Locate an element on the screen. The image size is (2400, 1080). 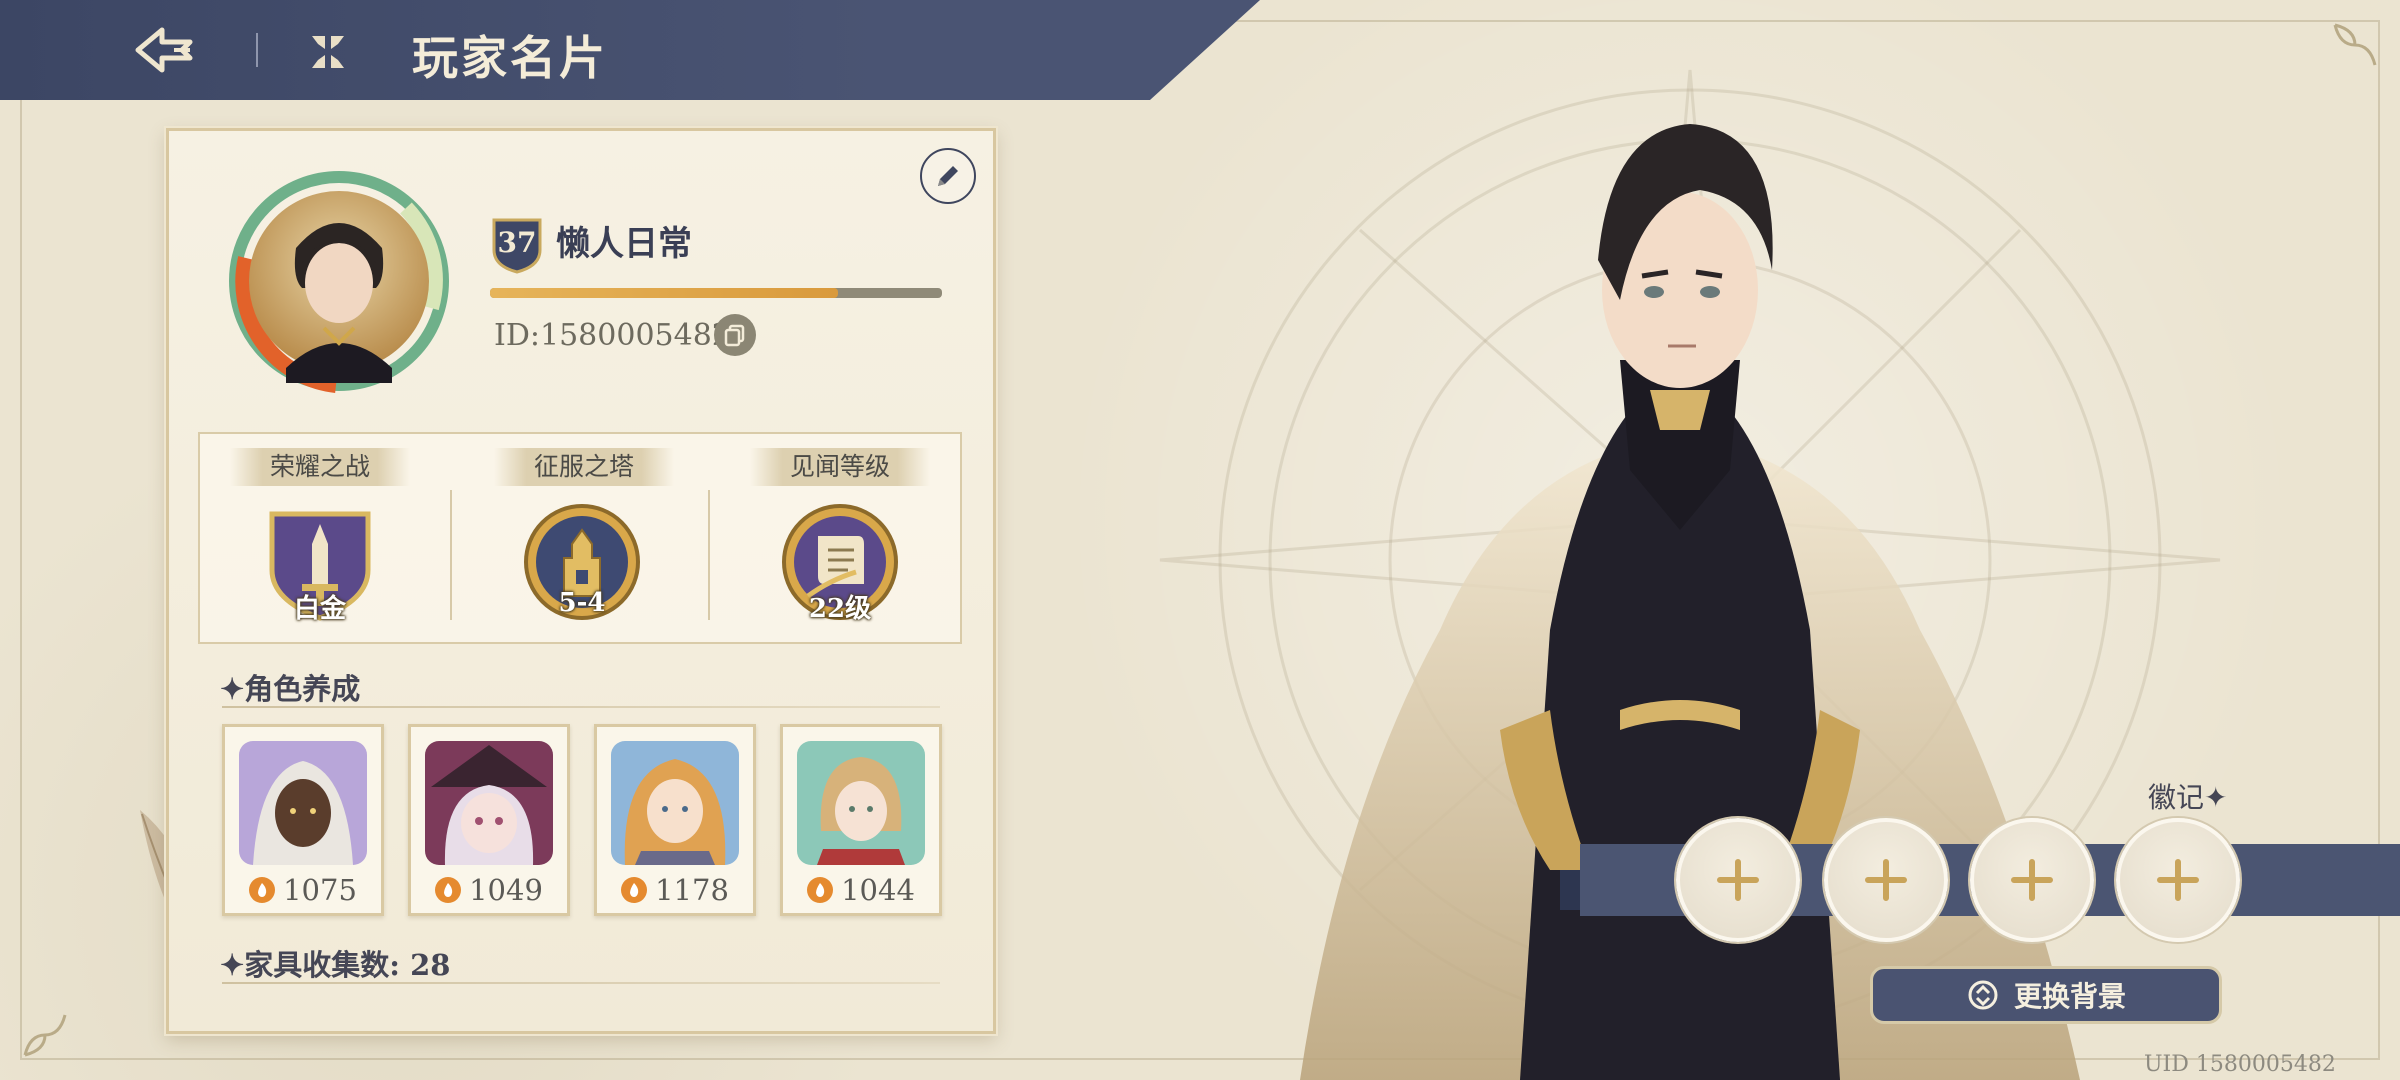
page-title: 玩家名片 is located at coordinates (510, 58).